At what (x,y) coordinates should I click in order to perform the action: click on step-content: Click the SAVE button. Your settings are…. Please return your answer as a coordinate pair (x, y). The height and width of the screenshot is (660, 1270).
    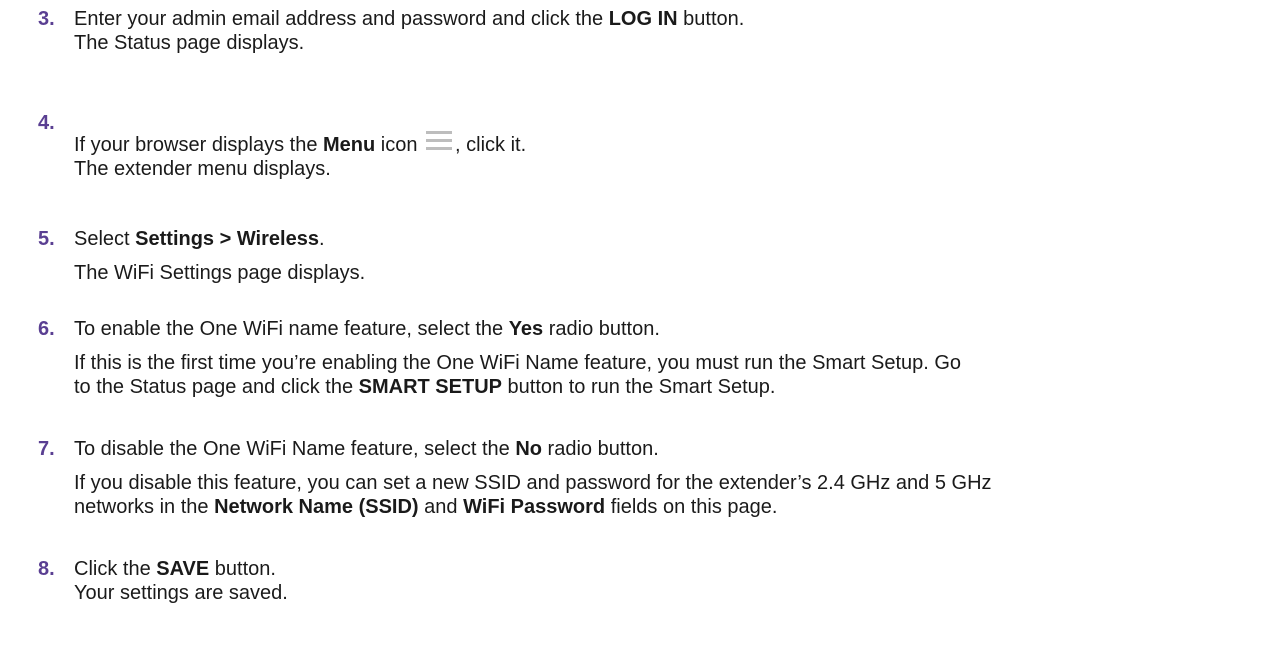
    Looking at the image, I should click on (659, 581).